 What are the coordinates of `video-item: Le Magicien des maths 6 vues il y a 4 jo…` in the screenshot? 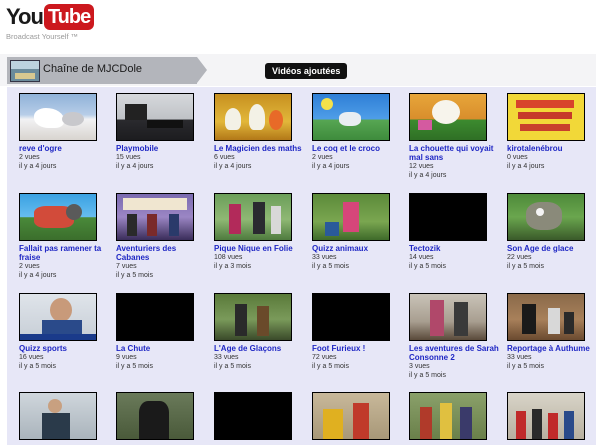 It's located at (259, 132).